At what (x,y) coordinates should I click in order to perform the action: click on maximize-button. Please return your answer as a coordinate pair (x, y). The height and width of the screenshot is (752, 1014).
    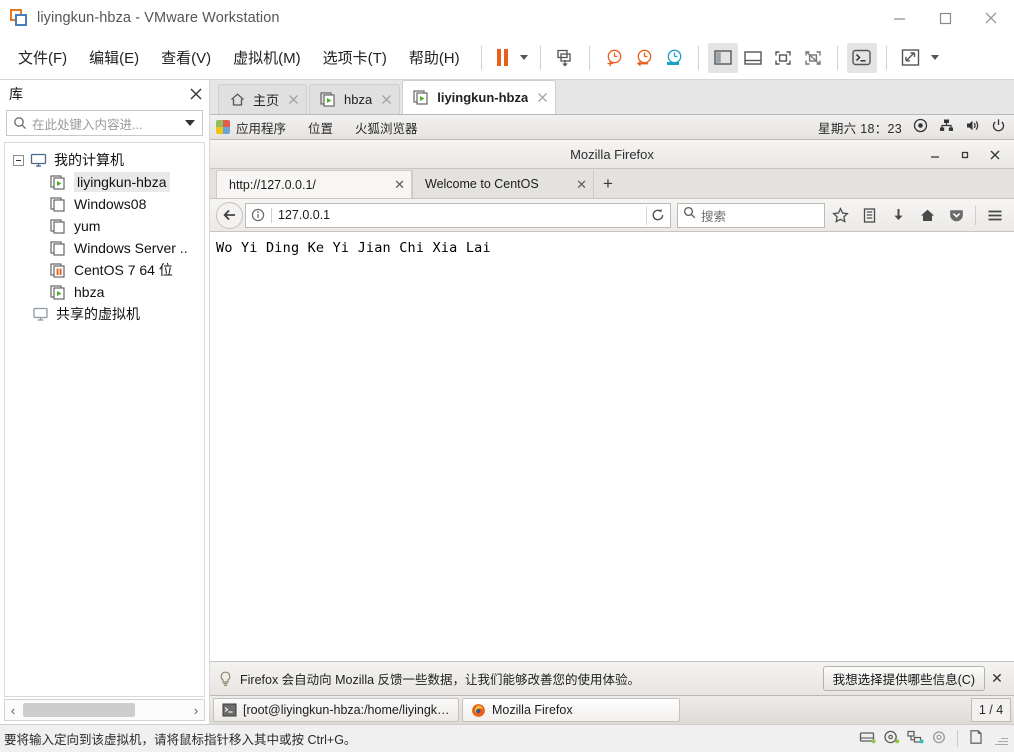
    Looking at the image, I should click on (945, 18).